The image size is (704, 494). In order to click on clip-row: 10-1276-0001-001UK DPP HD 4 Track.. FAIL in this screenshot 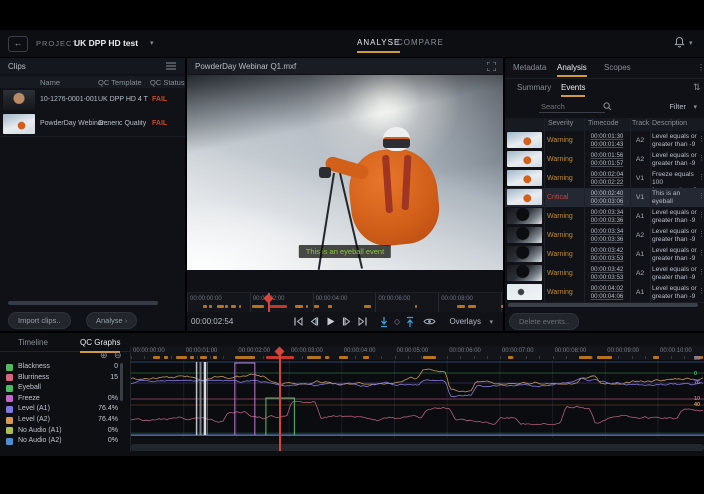, I will do `click(92, 100)`.